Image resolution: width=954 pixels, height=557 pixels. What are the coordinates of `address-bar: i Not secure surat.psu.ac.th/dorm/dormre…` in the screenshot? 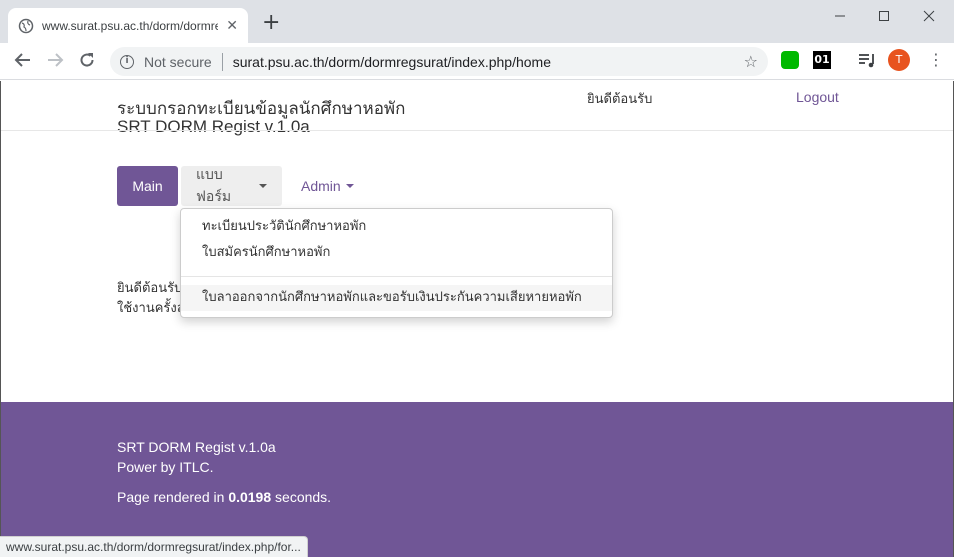 It's located at (439, 61).